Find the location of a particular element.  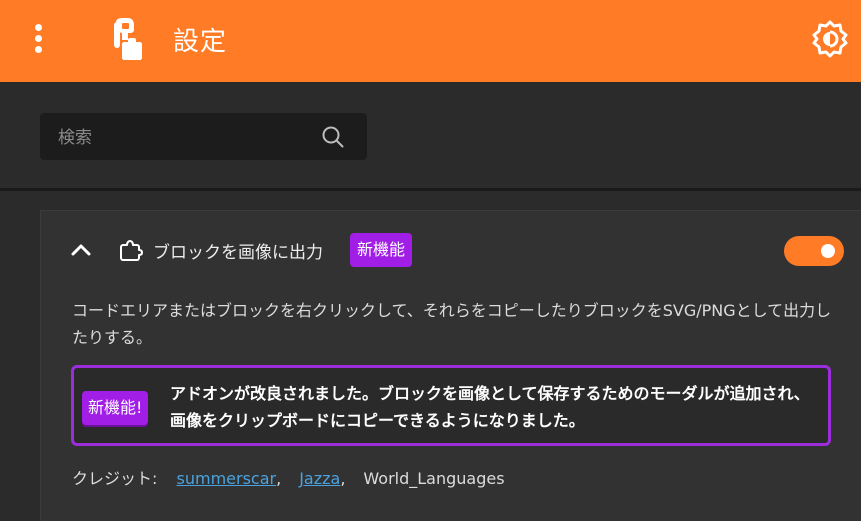

search-input is located at coordinates (185, 137).